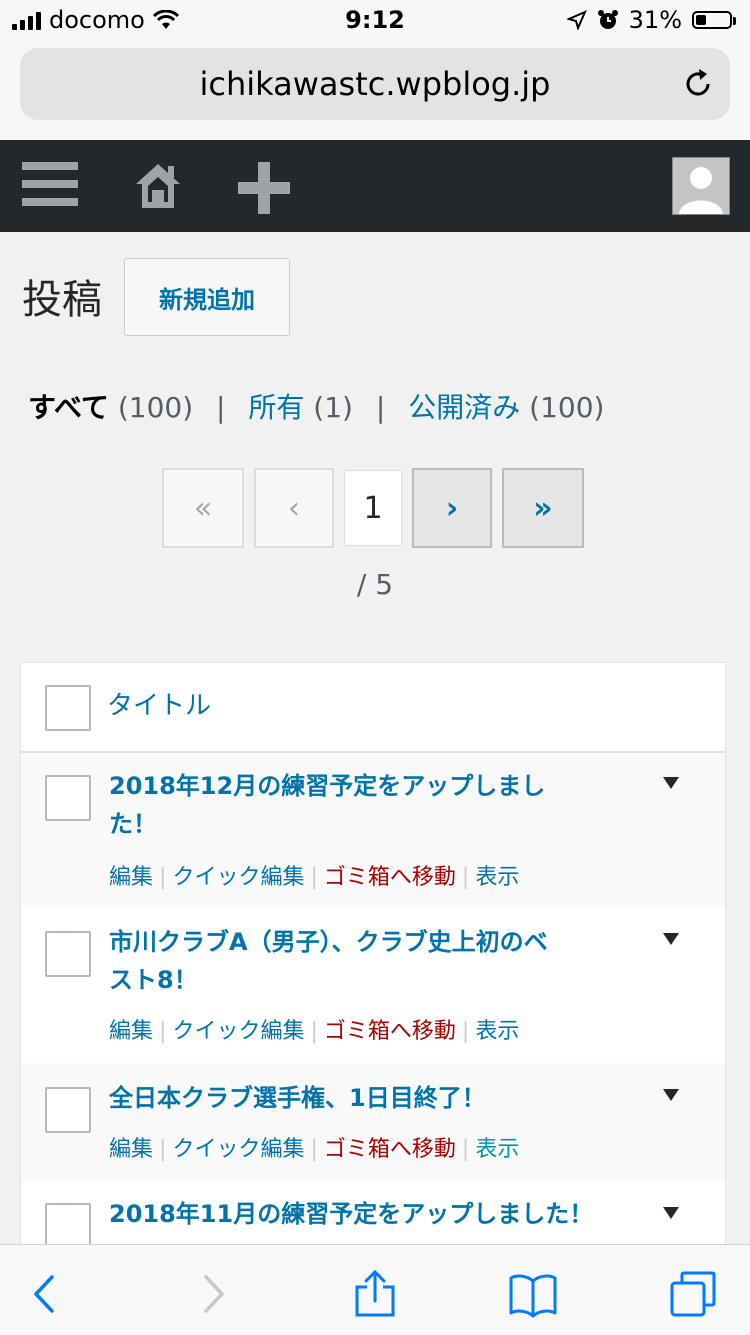 The image size is (750, 1335). What do you see at coordinates (607, 19) in the screenshot?
I see `alarm-icon` at bounding box center [607, 19].